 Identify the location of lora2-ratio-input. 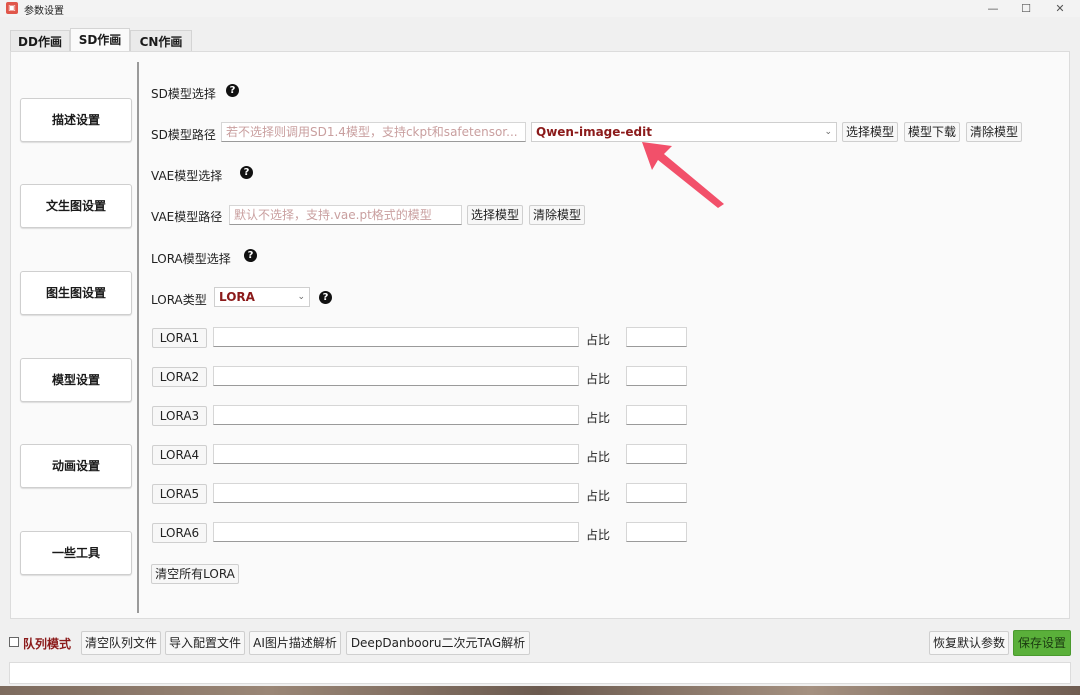
(656, 376).